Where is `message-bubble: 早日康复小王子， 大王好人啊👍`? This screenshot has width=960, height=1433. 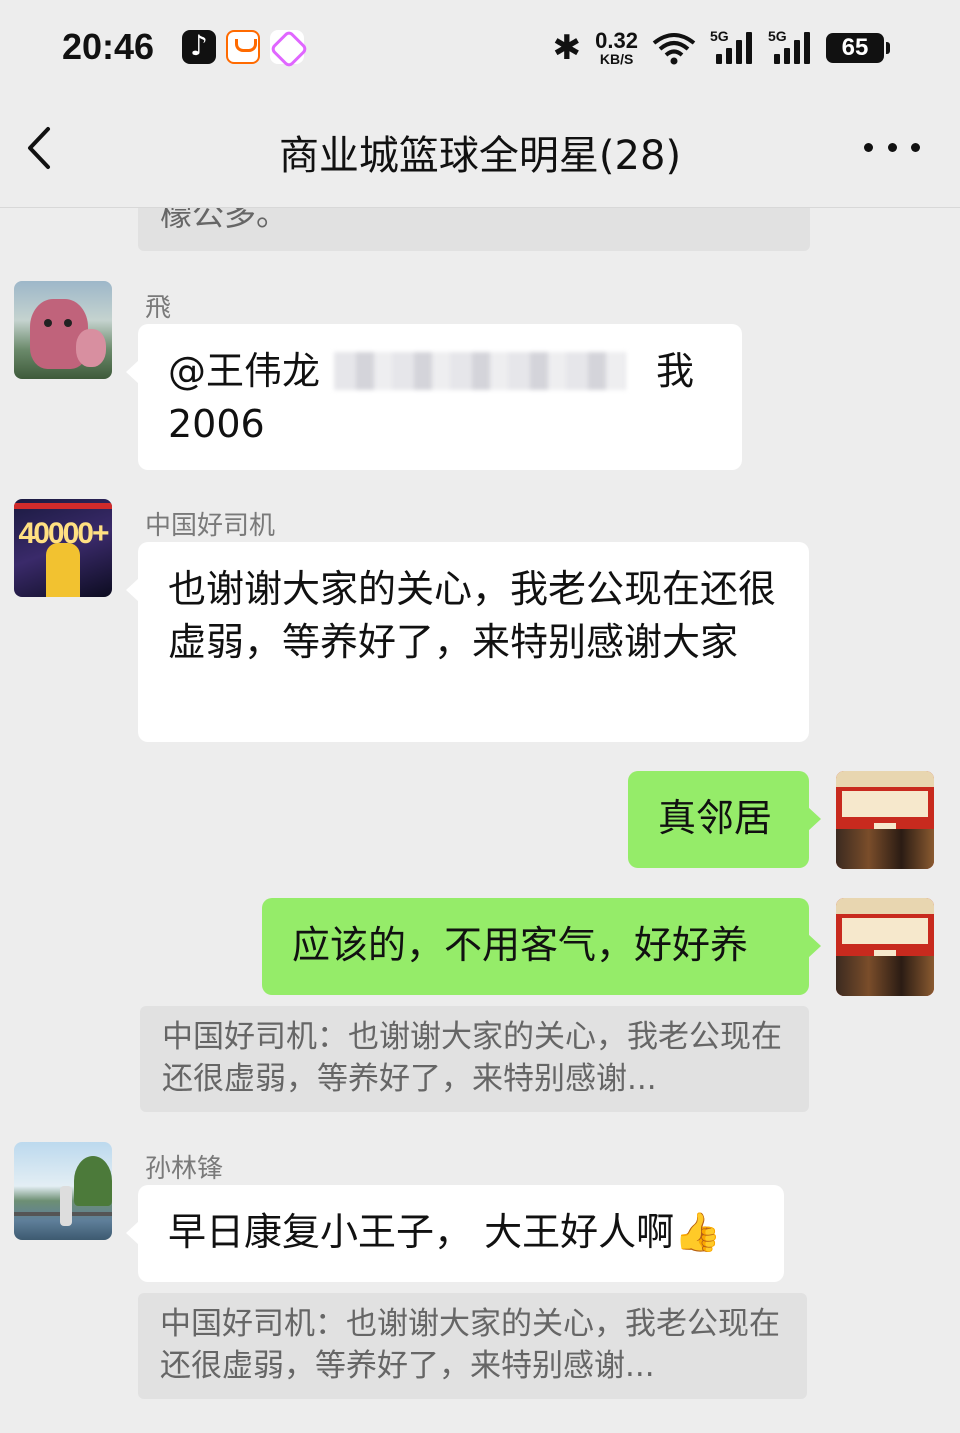 message-bubble: 早日康复小王子， 大王好人啊👍 is located at coordinates (455, 1233).